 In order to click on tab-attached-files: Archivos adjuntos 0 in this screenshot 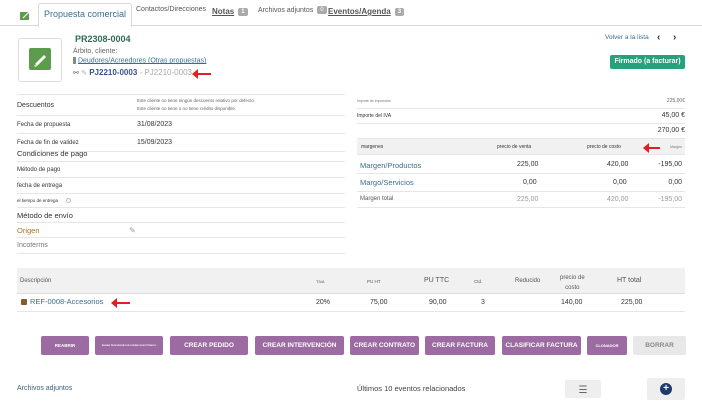, I will do `click(292, 10)`.